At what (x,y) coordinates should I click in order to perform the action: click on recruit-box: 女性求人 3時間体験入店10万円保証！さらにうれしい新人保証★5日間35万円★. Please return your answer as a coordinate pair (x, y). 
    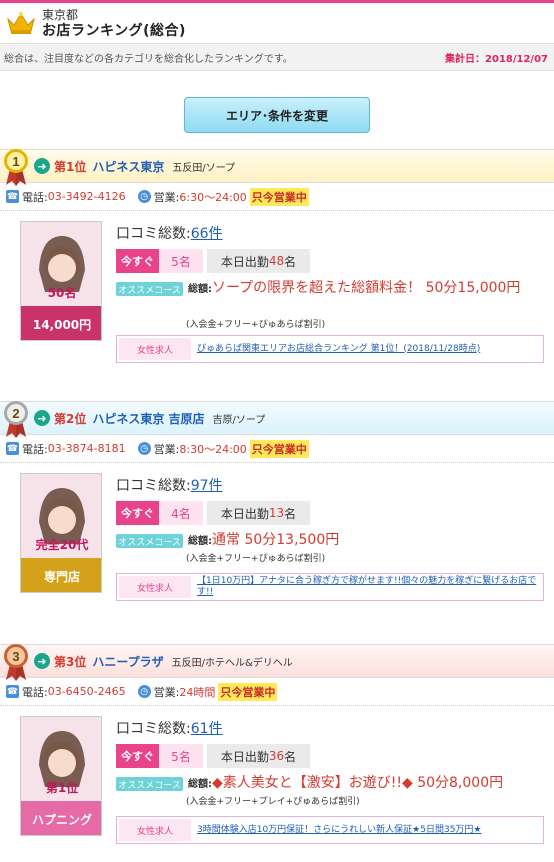
    Looking at the image, I should click on (330, 830).